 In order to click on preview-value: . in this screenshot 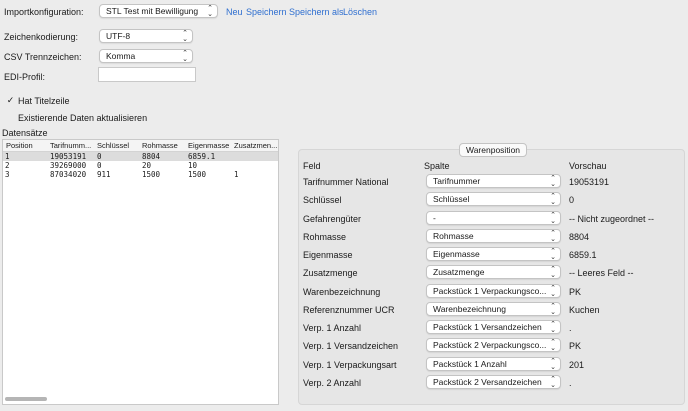, I will do `click(570, 383)`.